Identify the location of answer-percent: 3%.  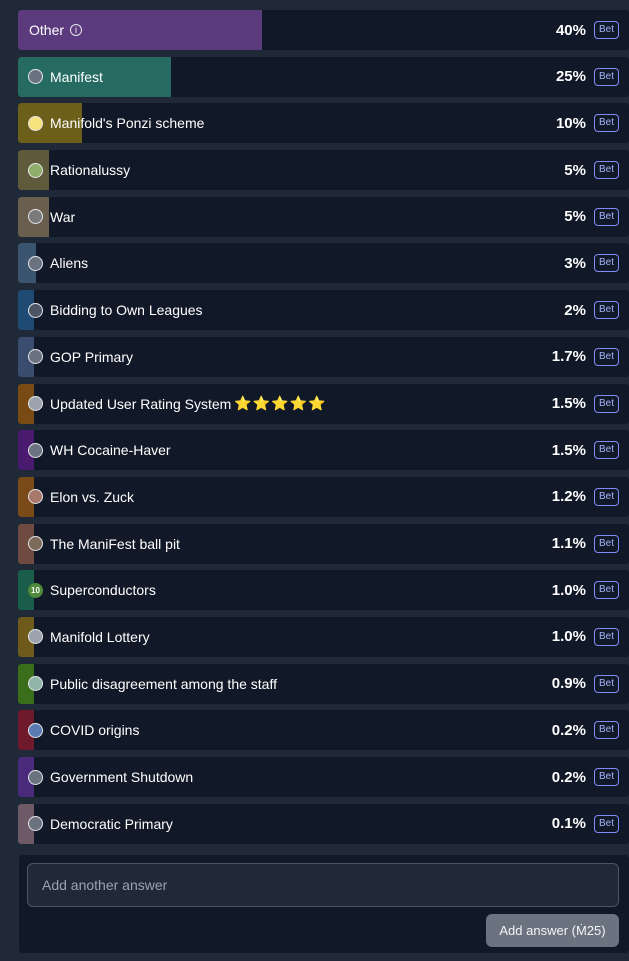
(575, 263).